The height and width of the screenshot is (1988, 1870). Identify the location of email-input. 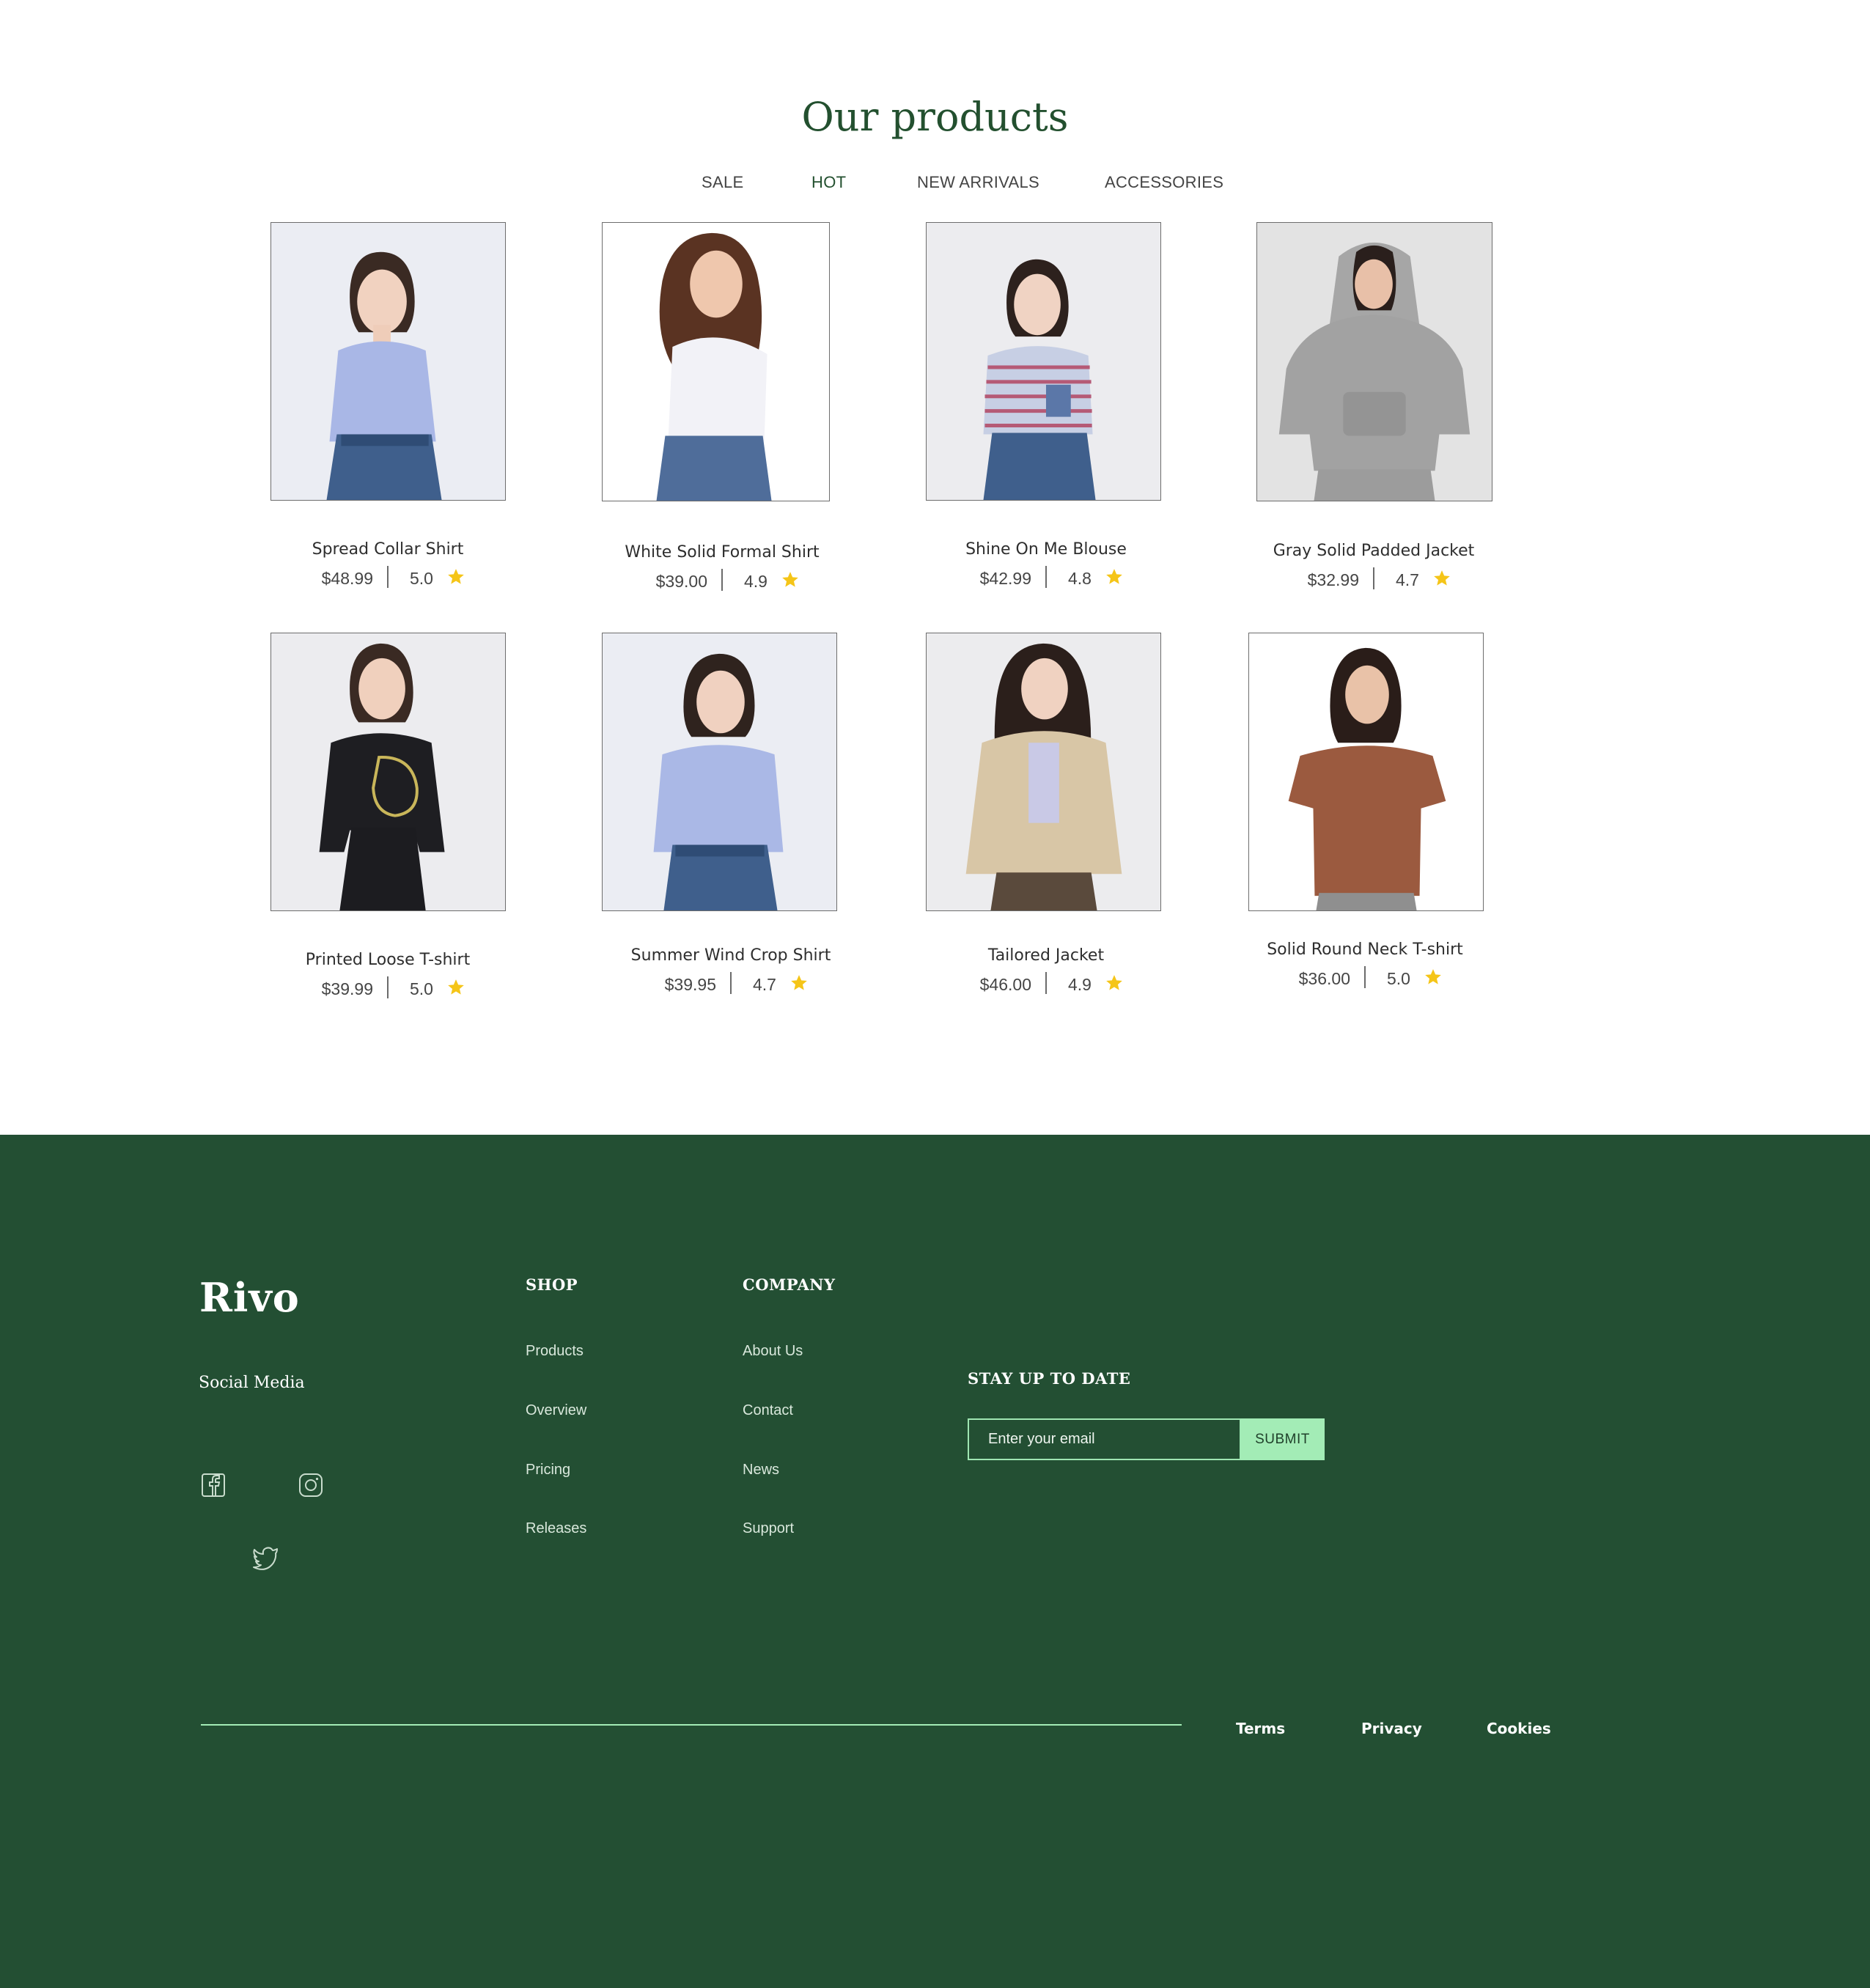
(1104, 1439).